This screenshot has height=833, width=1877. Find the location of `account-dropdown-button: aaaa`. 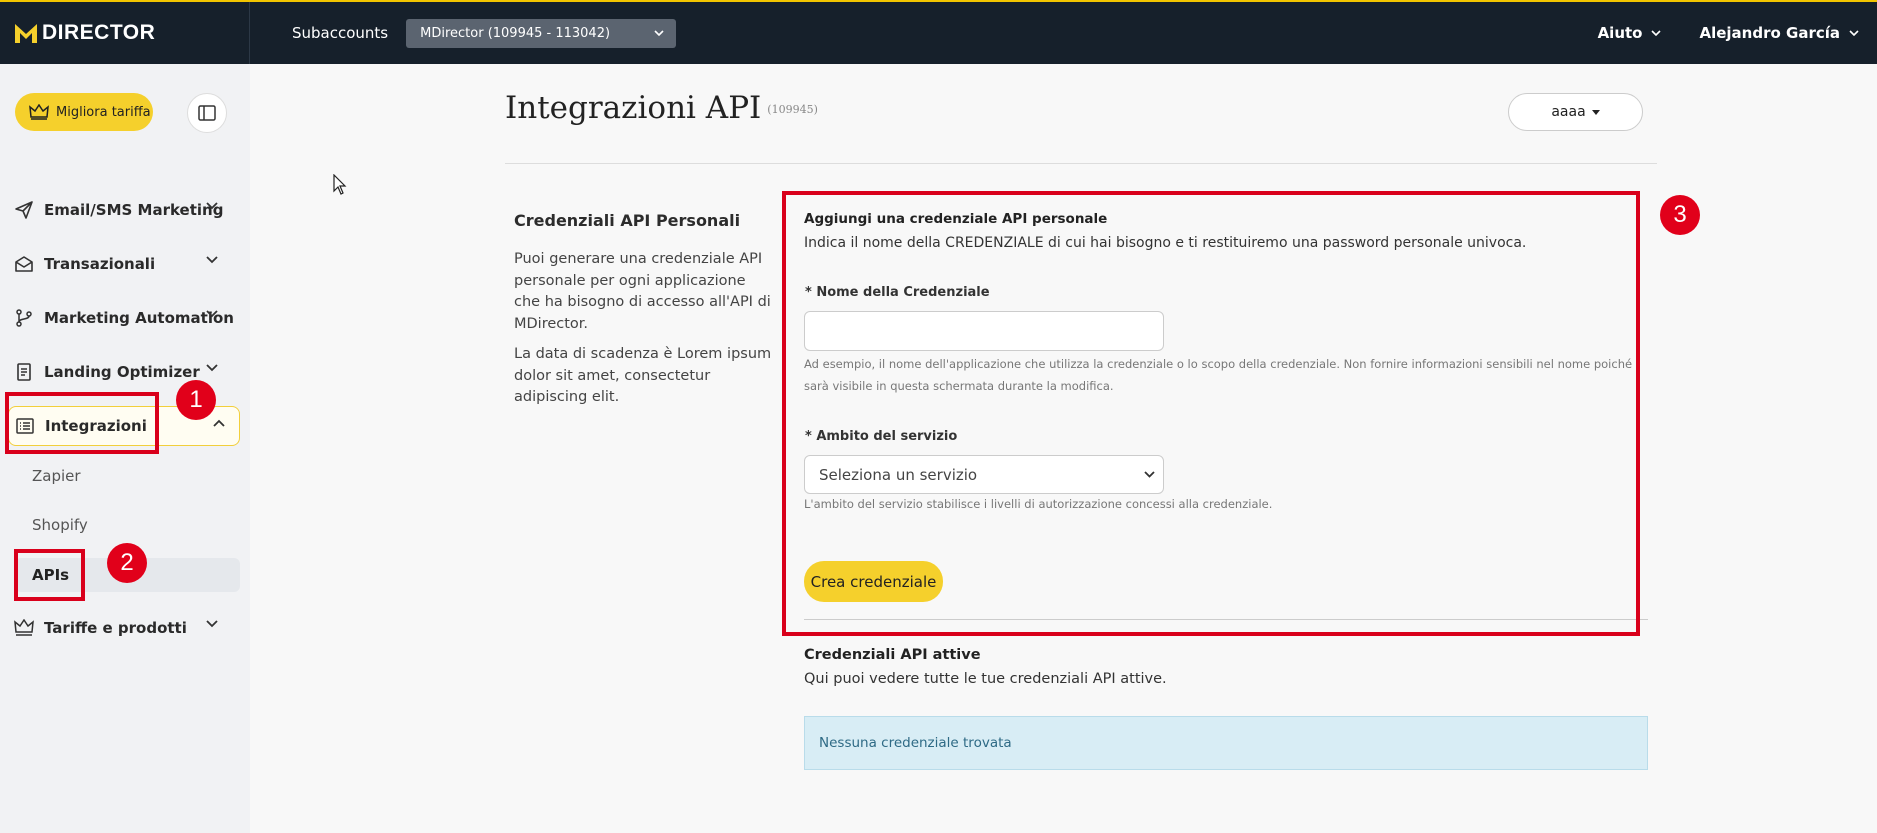

account-dropdown-button: aaaa is located at coordinates (1575, 112).